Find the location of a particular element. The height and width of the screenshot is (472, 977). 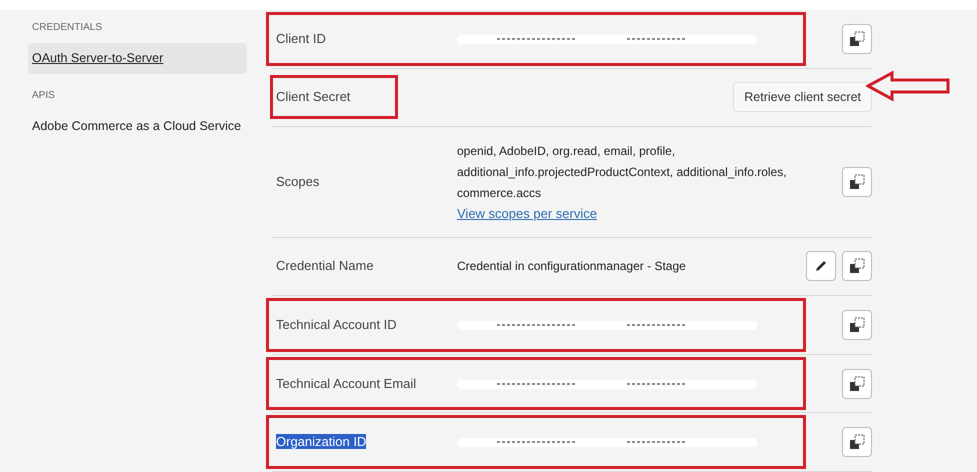

sidebar-item: OAuth Server-to-Server is located at coordinates (137, 58).